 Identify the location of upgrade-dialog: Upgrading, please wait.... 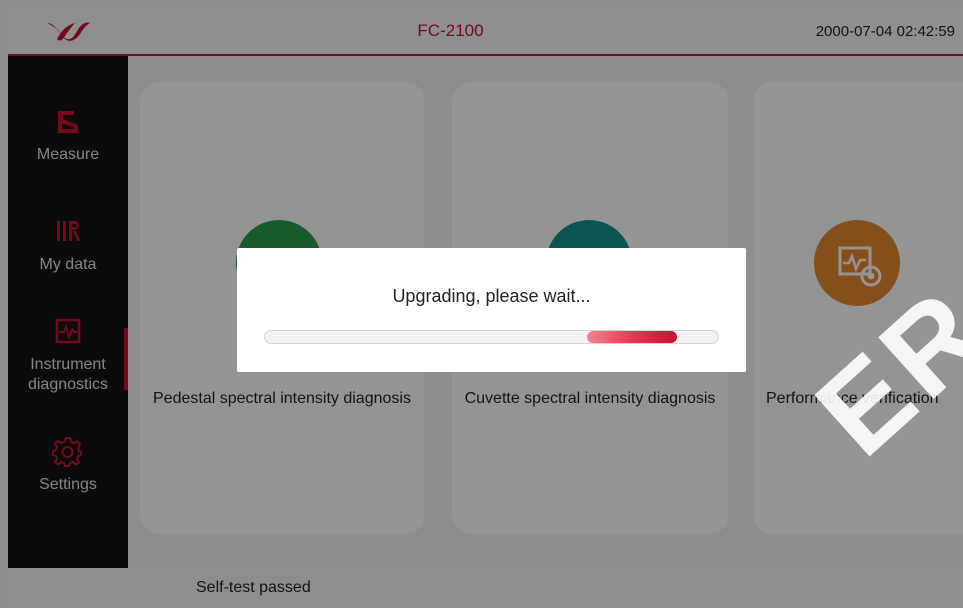
(491, 310).